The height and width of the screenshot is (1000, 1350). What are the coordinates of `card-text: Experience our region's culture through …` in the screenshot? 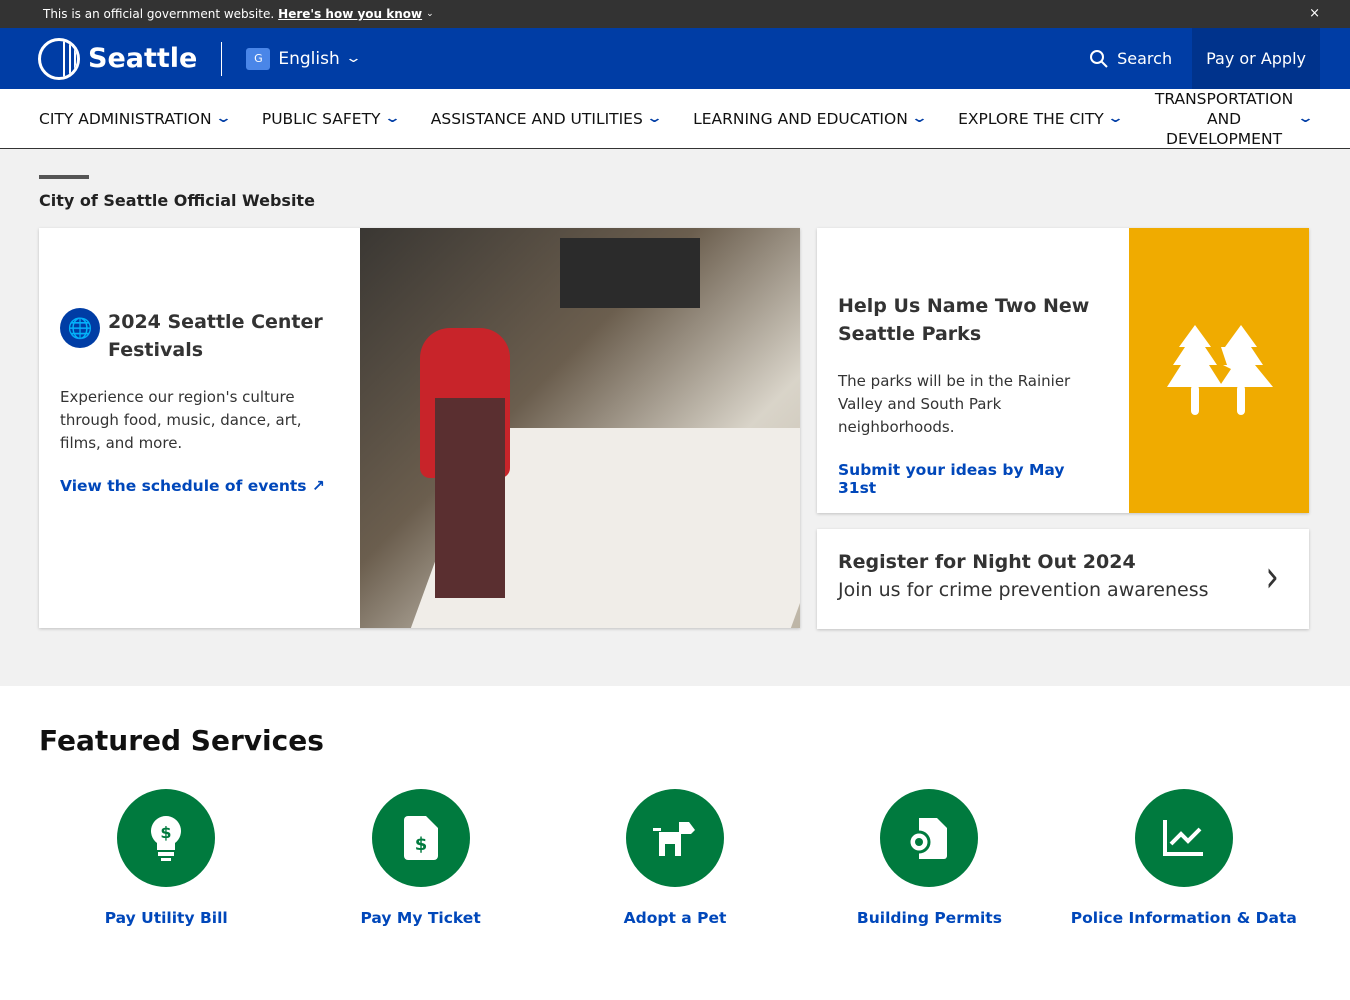 It's located at (181, 420).